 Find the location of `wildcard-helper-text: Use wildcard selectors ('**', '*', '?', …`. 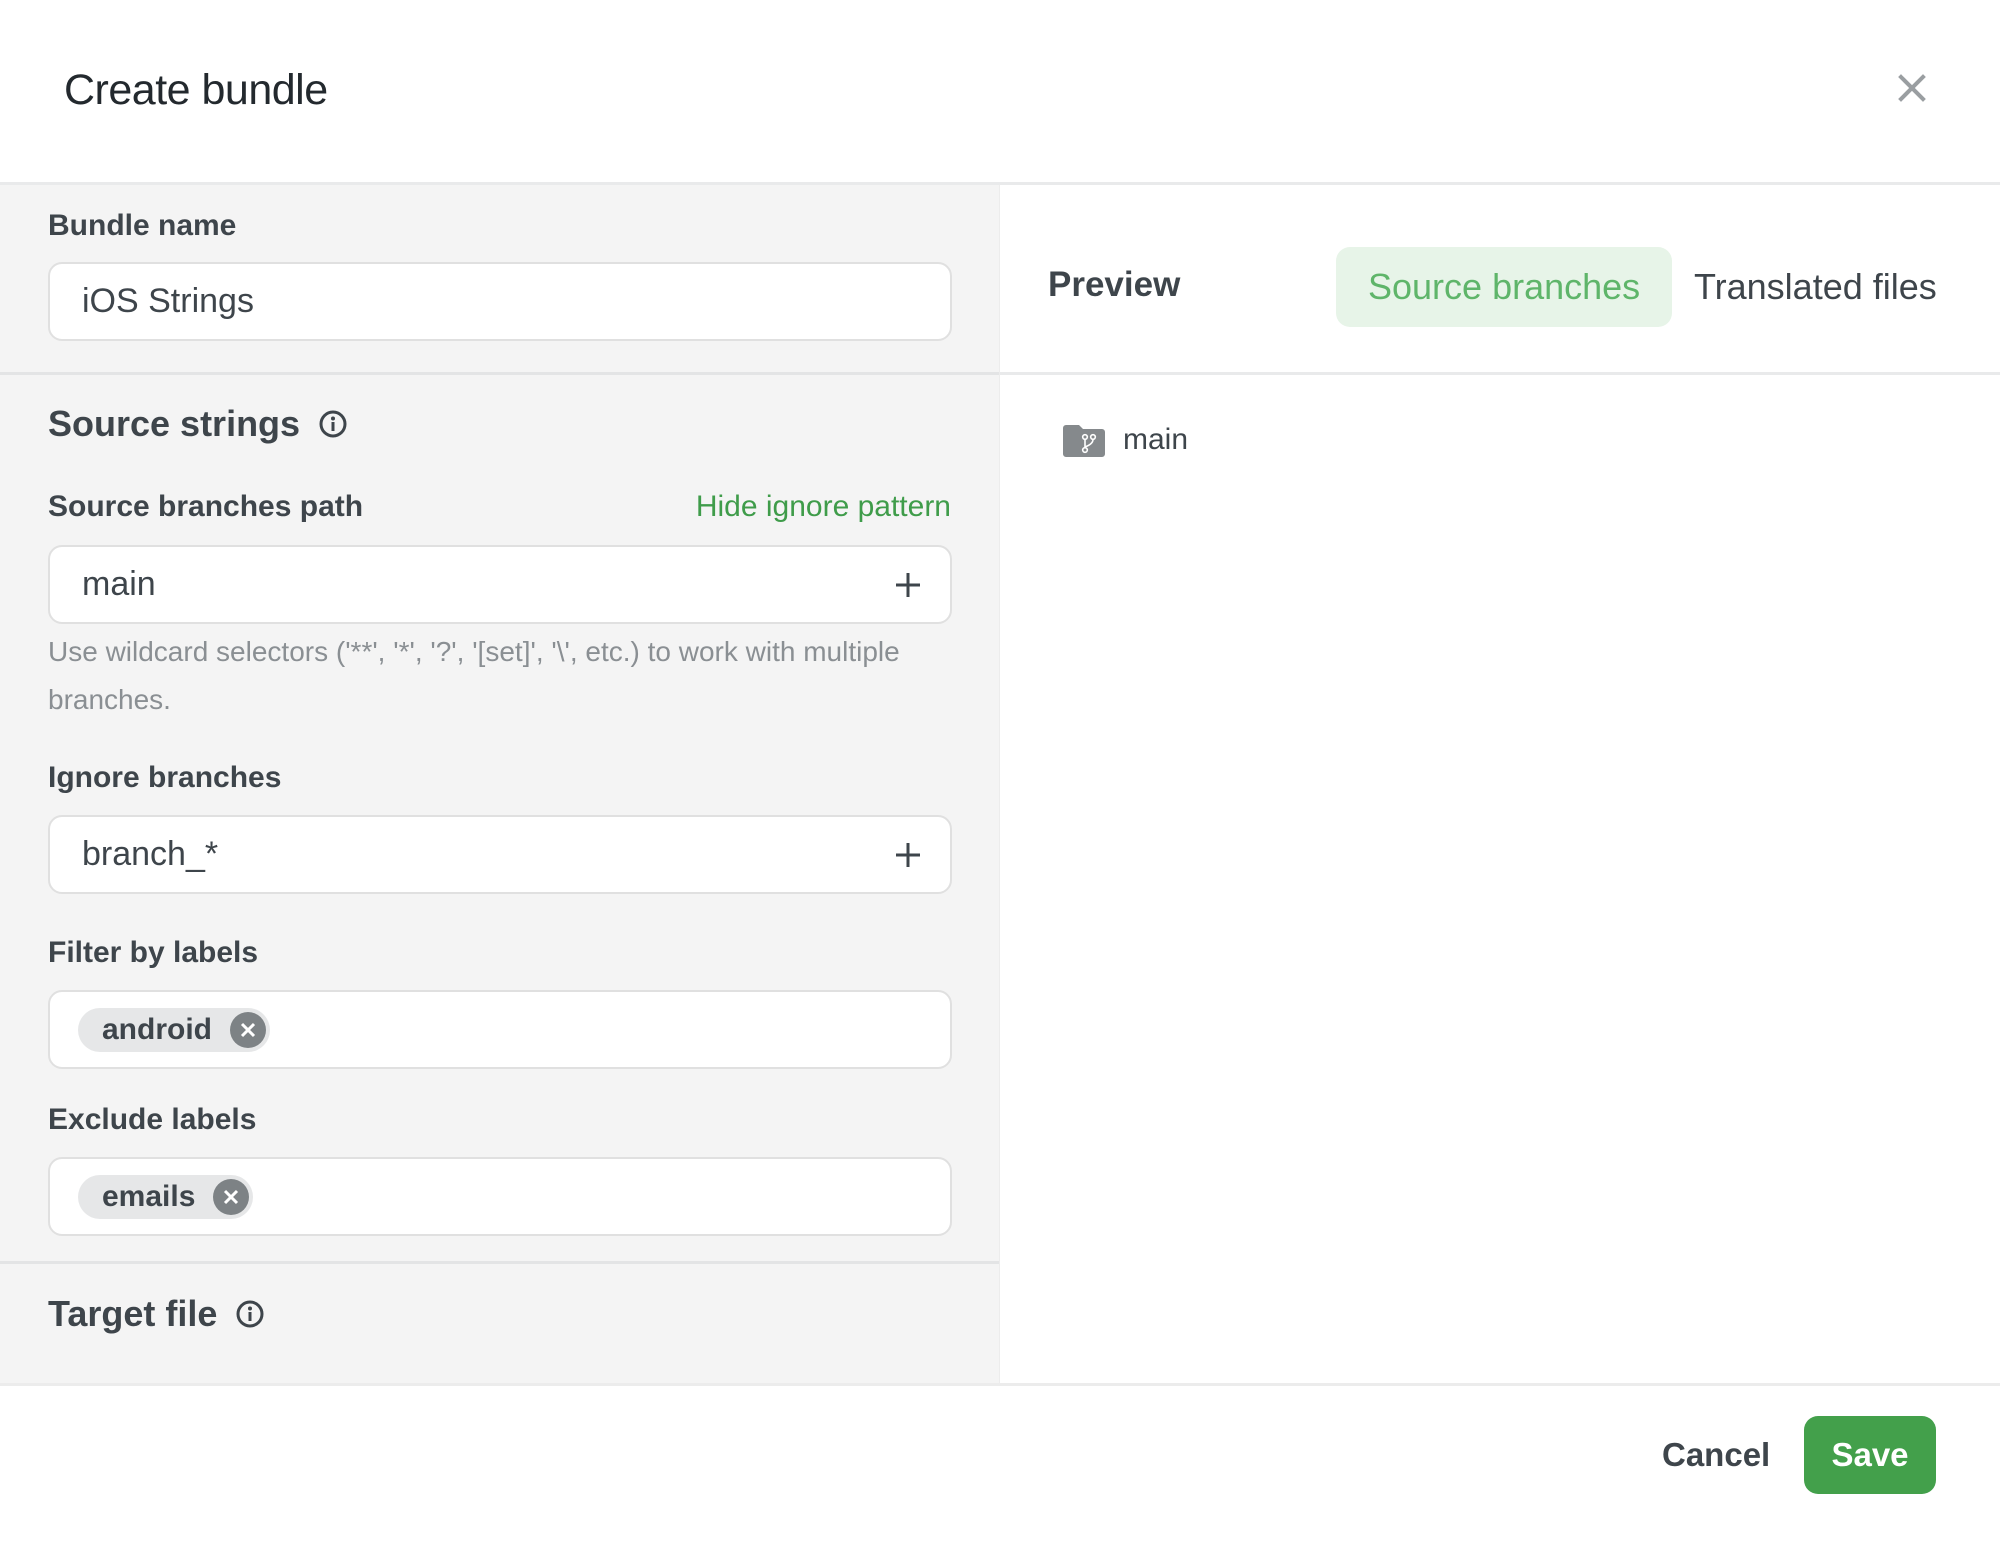

wildcard-helper-text: Use wildcard selectors ('**', '*', '?', … is located at coordinates (474, 675).